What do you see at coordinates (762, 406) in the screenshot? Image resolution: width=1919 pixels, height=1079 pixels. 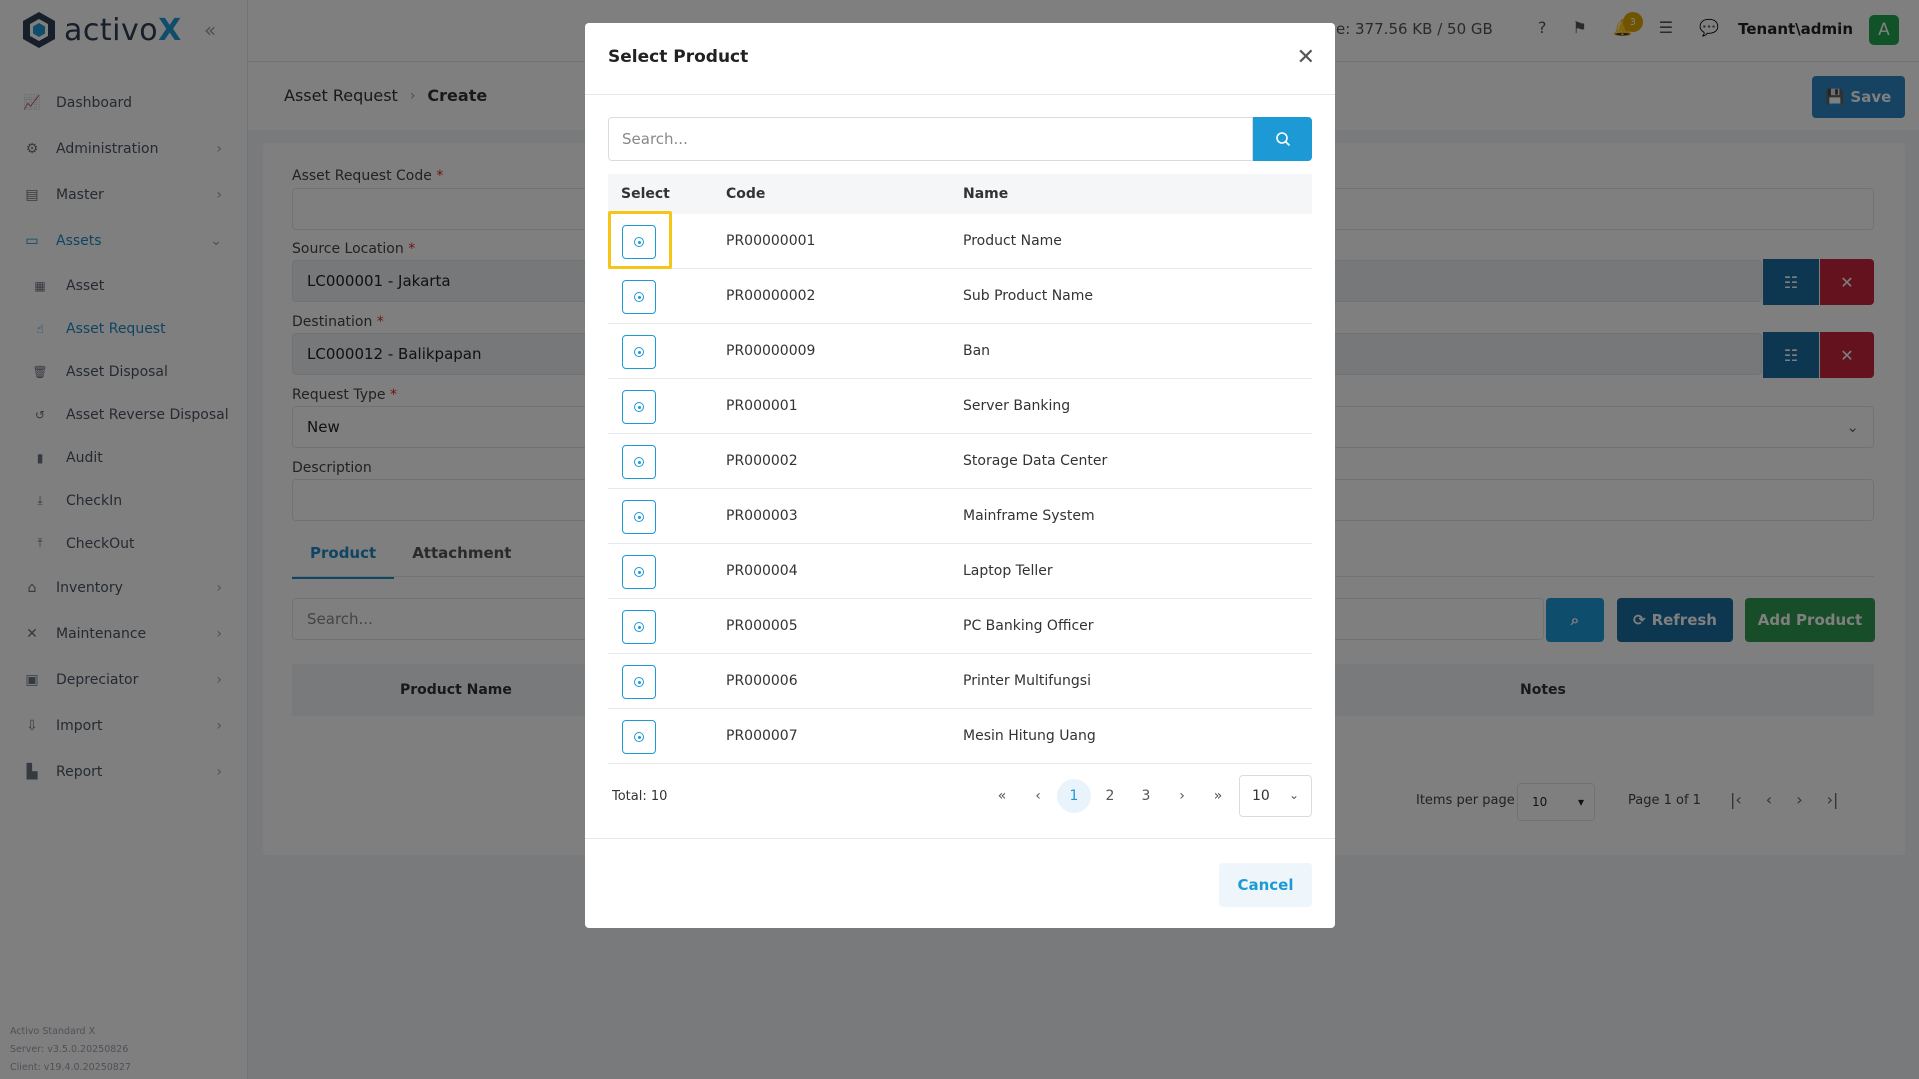 I see `row-code: PR000001` at bounding box center [762, 406].